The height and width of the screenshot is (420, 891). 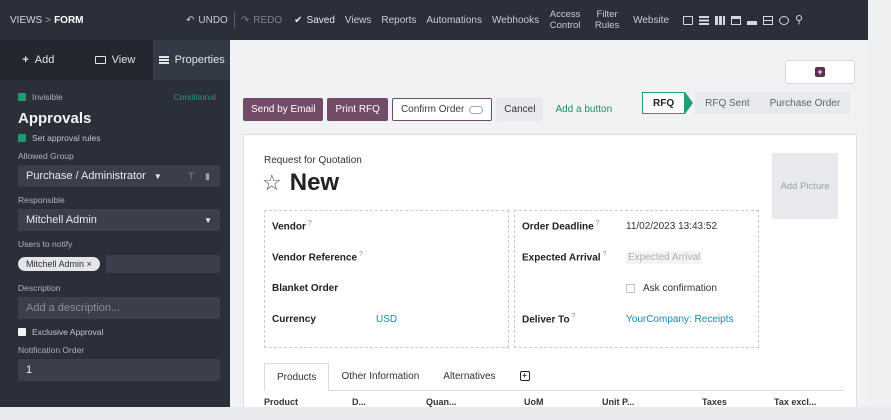 What do you see at coordinates (380, 376) in the screenshot?
I see `tab-other-information: Other Information` at bounding box center [380, 376].